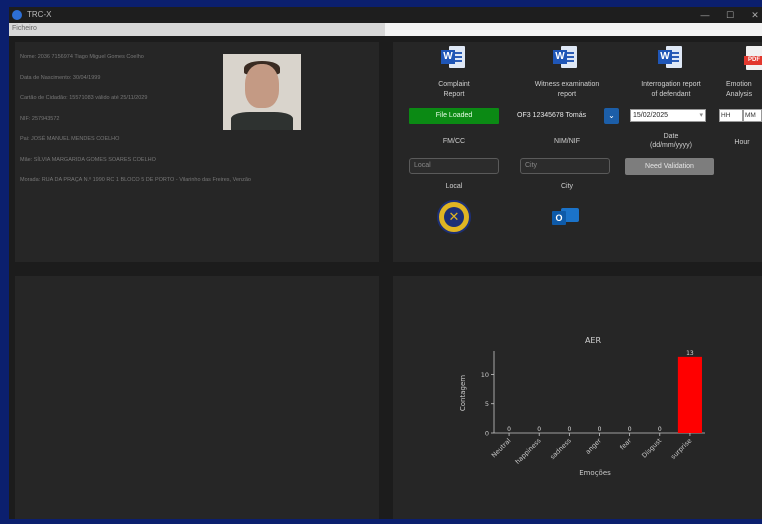 The height and width of the screenshot is (524, 762). I want to click on local-label: Local, so click(454, 186).